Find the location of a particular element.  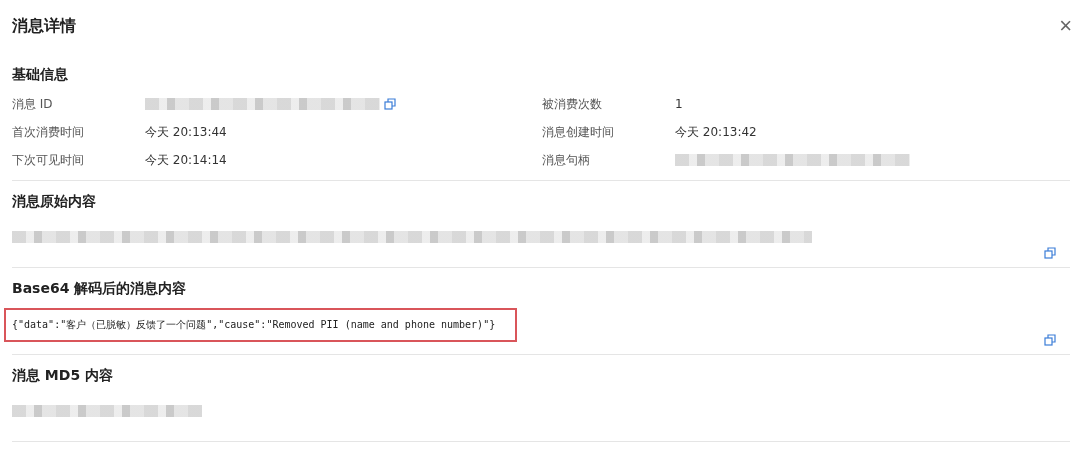

field-label: 下次可见时间 is located at coordinates (48, 160).